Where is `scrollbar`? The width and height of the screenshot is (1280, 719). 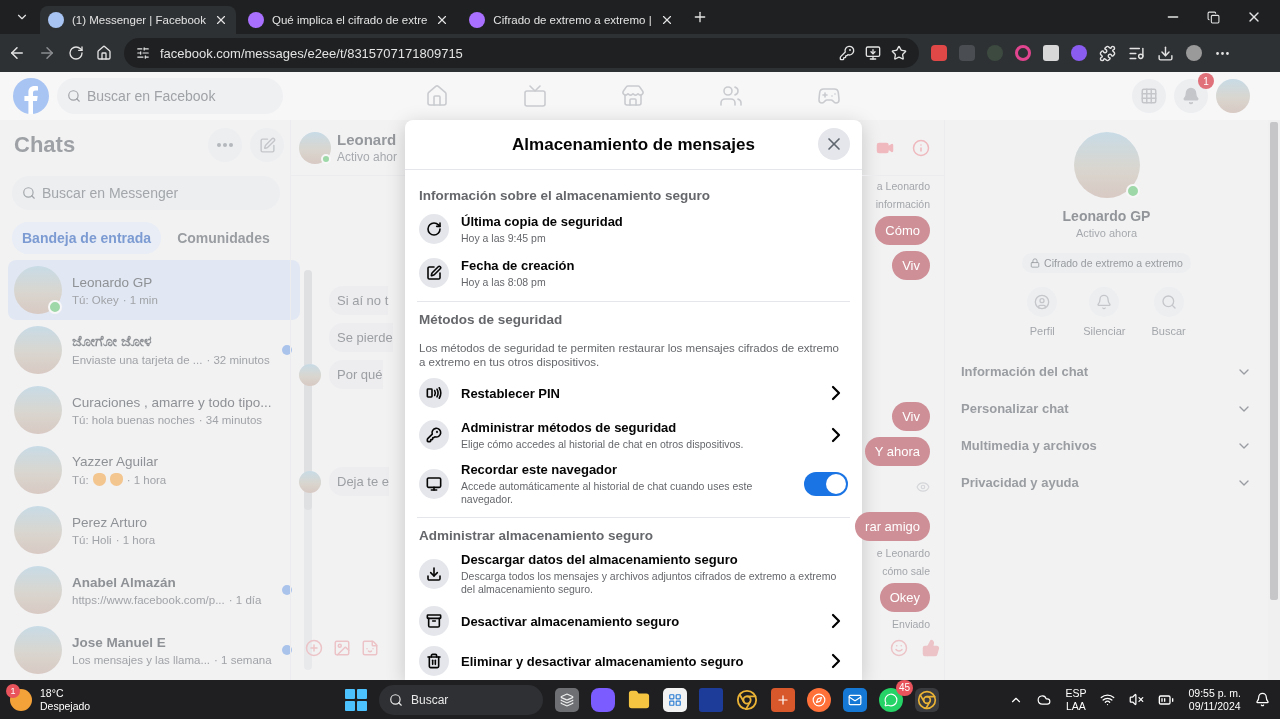 scrollbar is located at coordinates (307, 470).